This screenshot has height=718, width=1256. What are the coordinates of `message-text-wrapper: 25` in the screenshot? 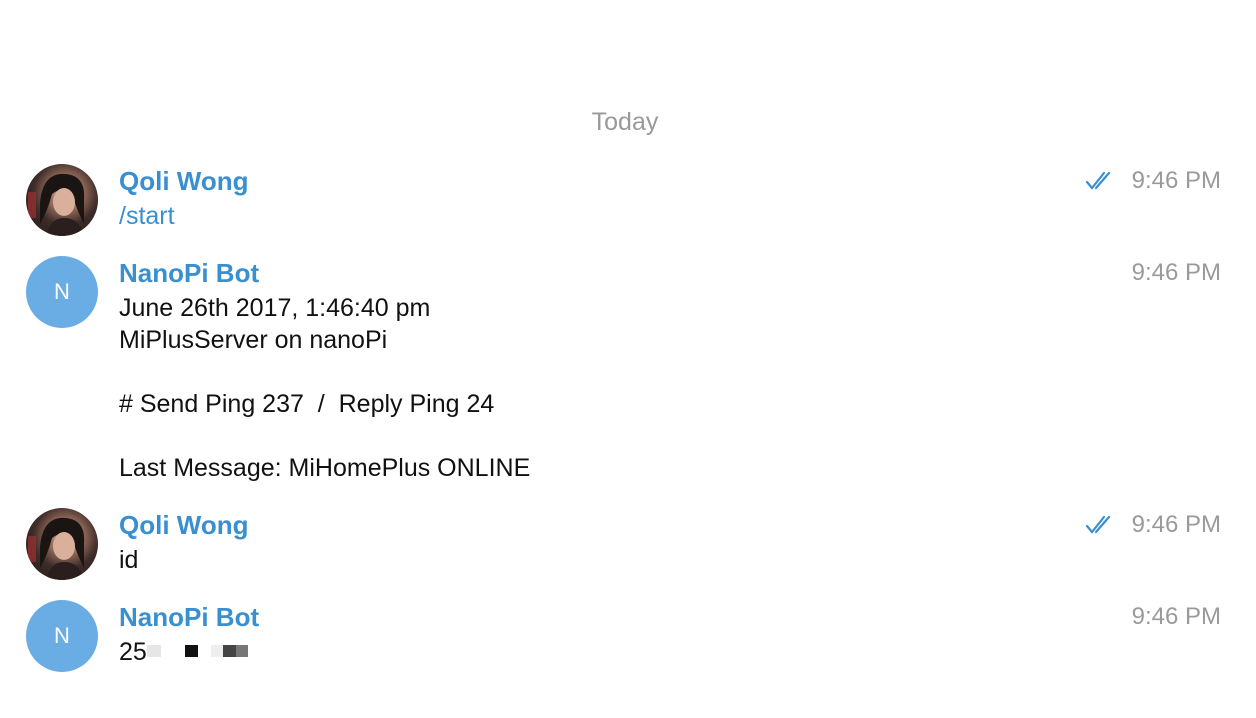 It's located at (183, 652).